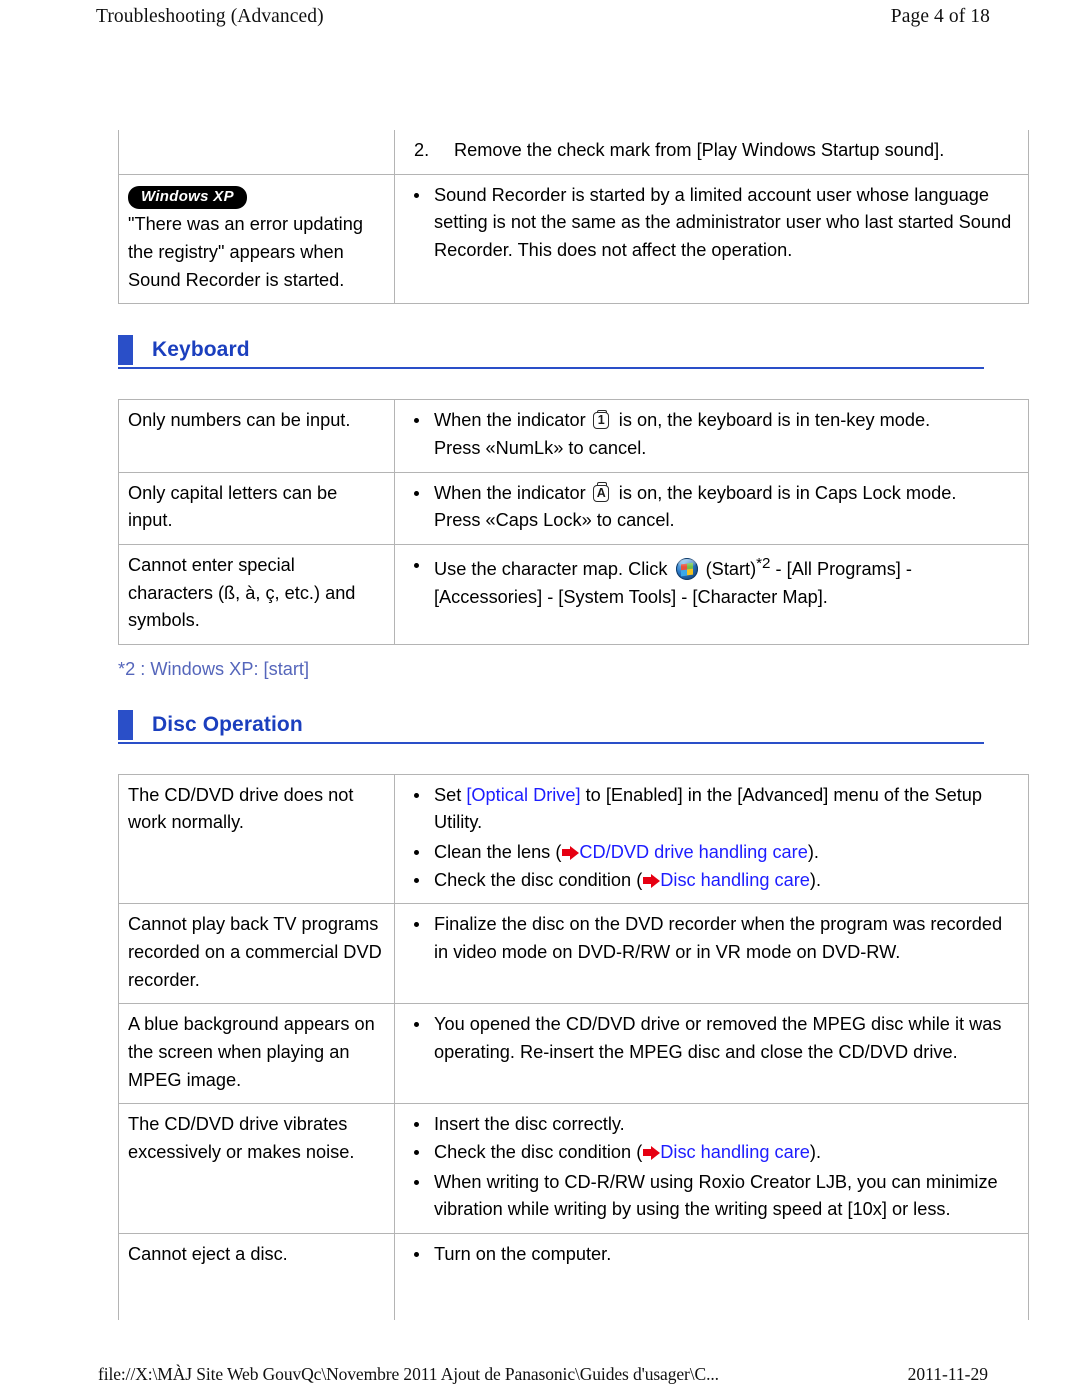 The image size is (1080, 1397). What do you see at coordinates (686, 563) in the screenshot?
I see `orb-gloss` at bounding box center [686, 563].